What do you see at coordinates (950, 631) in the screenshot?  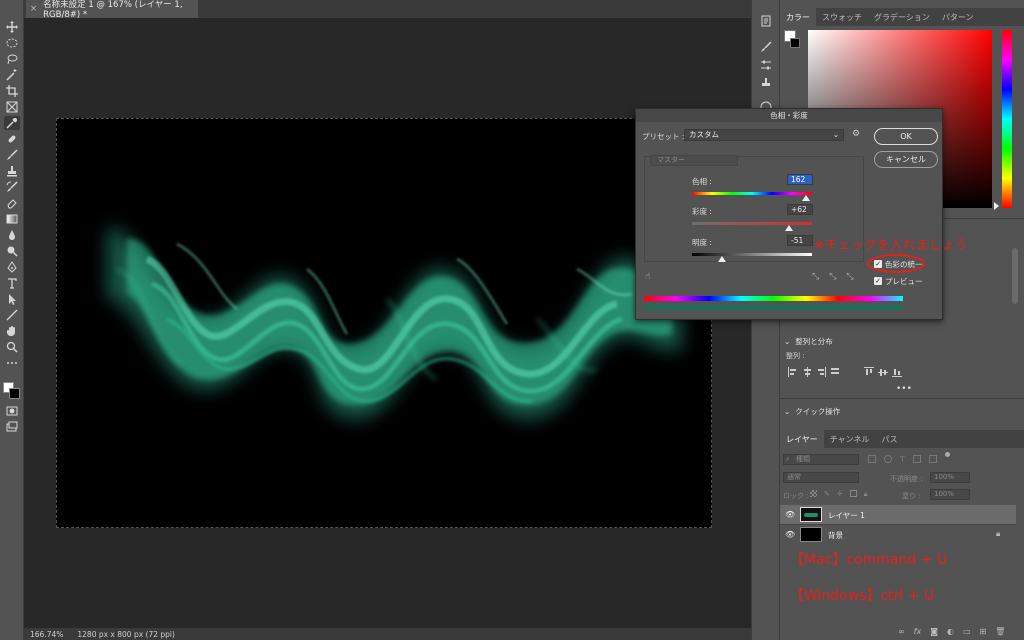 I see `adjustment-layer-icon: ◐` at bounding box center [950, 631].